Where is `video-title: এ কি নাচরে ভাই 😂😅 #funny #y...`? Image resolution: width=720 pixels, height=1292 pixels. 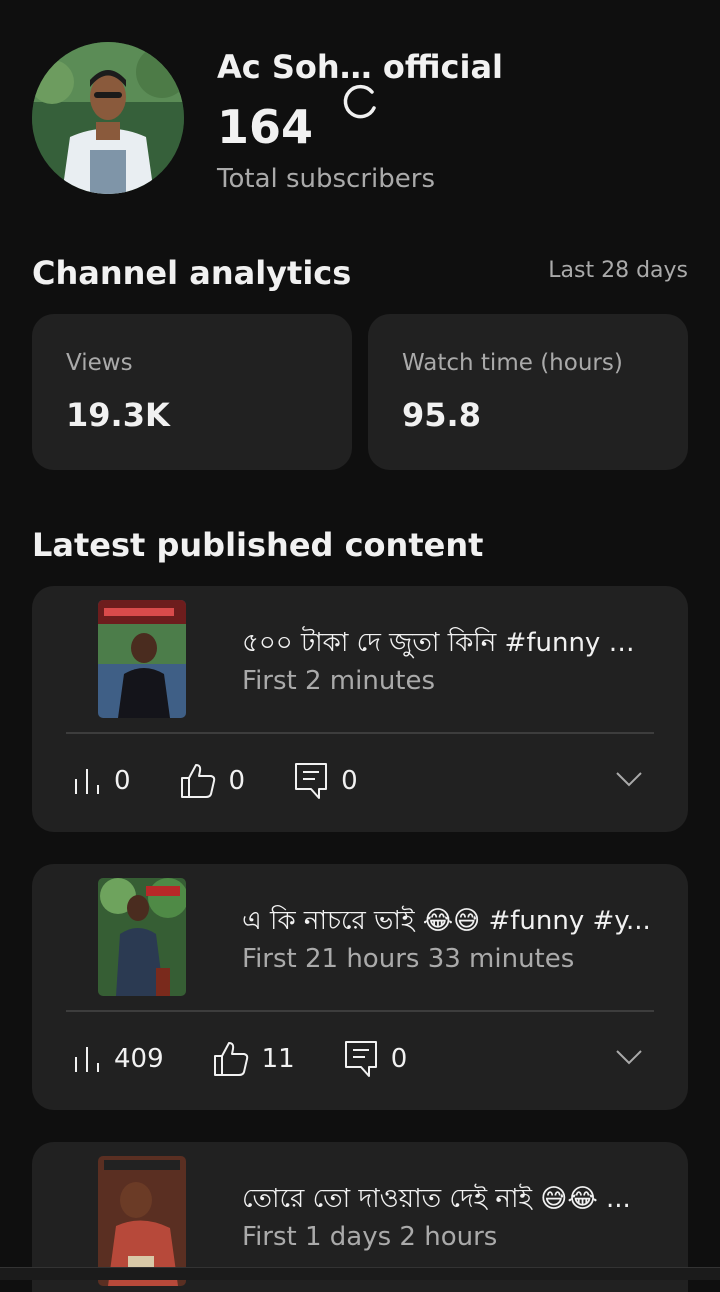
video-title: এ কি নাচরে ভাই 😂😅 #funny #y... is located at coordinates (447, 922).